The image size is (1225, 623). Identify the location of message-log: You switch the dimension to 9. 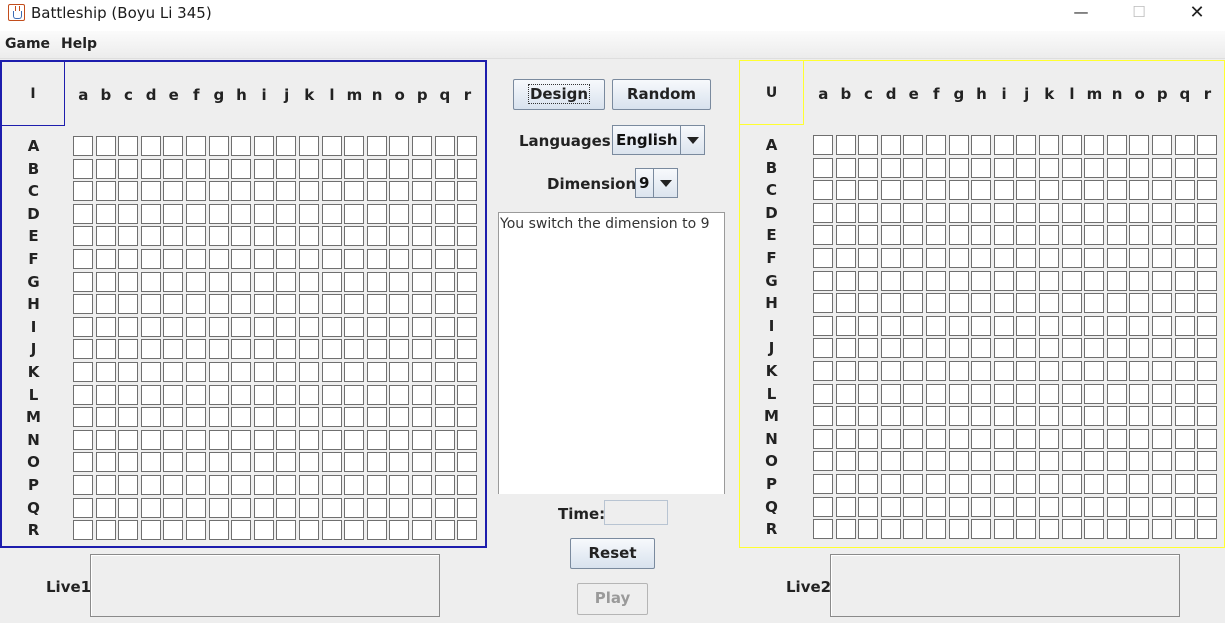
(611, 353).